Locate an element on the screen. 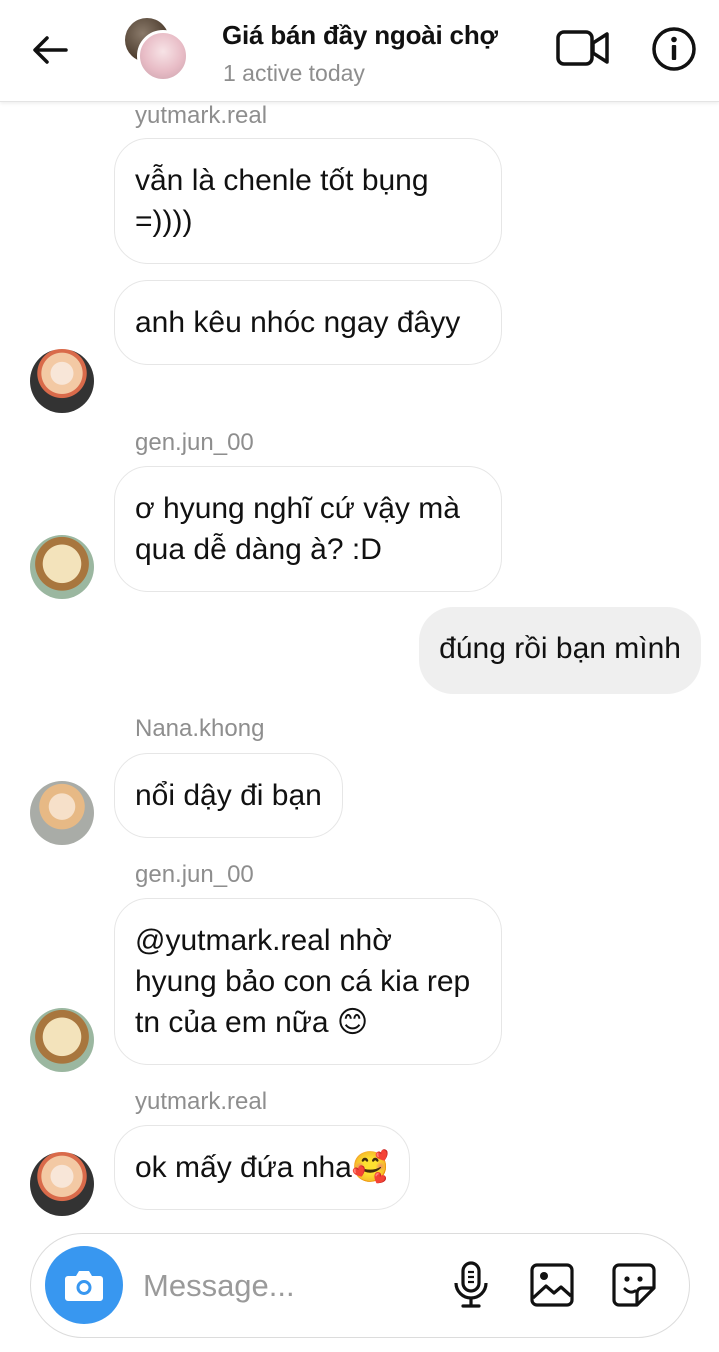 The height and width of the screenshot is (1352, 719). message-bubble: anh kêu nhóc ngay đâyy is located at coordinates (308, 322).